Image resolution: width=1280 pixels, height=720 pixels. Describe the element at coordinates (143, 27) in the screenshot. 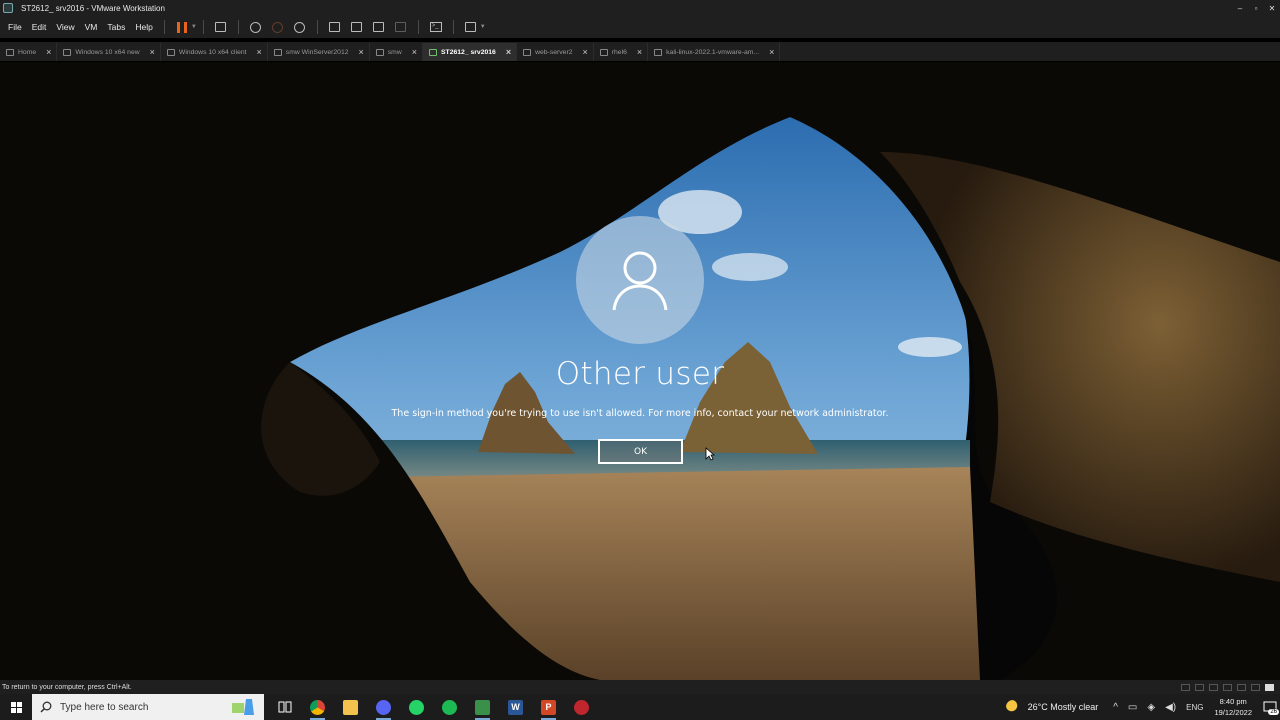

I see `menu-help: Help` at that location.